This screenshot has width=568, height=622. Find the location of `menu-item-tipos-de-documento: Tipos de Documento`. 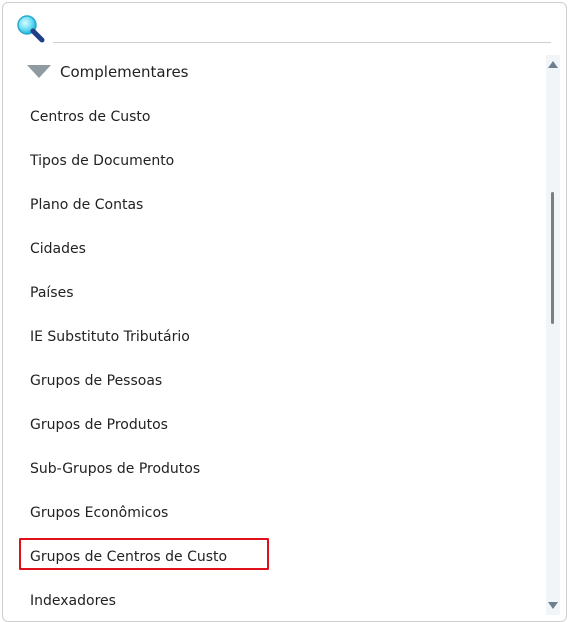

menu-item-tipos-de-documento: Tipos de Documento is located at coordinates (268, 161).